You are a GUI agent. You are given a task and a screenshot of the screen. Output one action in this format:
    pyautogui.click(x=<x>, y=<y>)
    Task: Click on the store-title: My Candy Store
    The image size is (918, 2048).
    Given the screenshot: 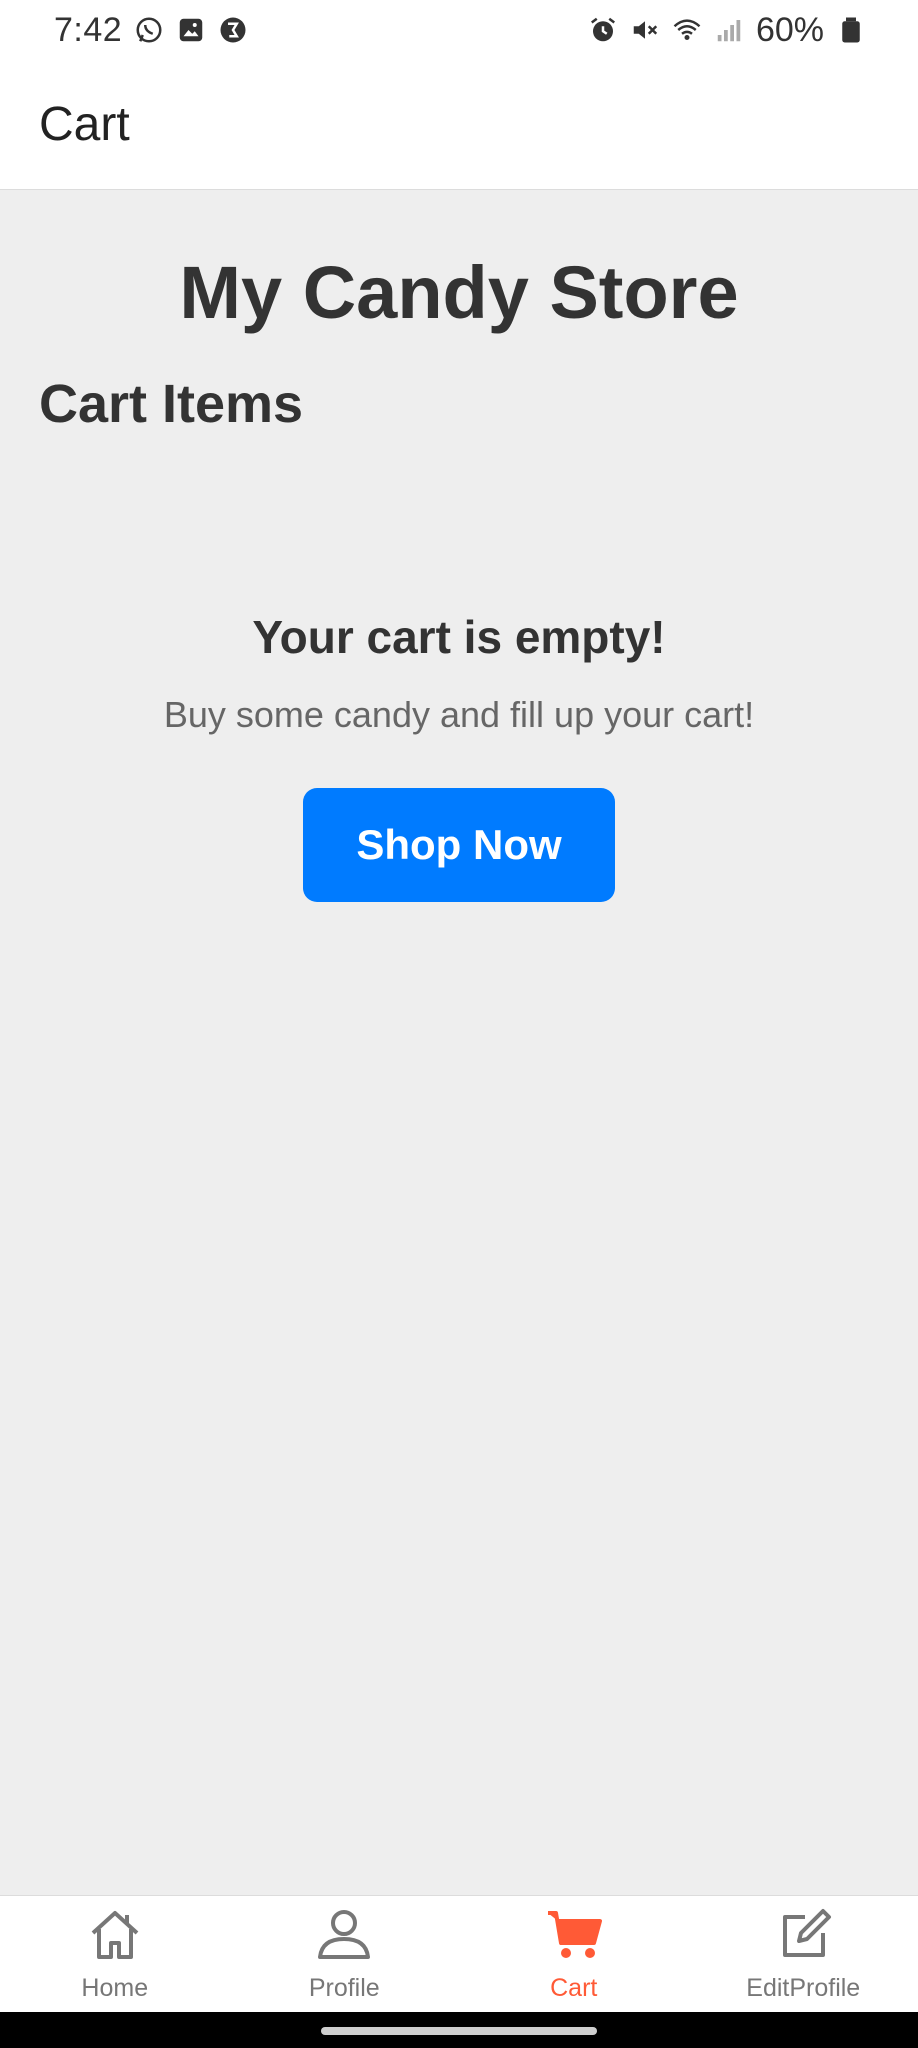 What is the action you would take?
    pyautogui.click(x=459, y=292)
    